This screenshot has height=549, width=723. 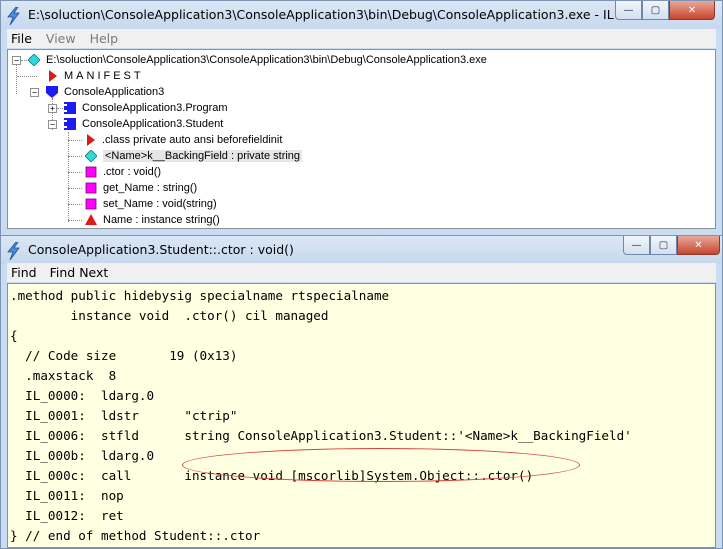 What do you see at coordinates (67, 495) in the screenshot?
I see `code-line: IL_0011: nop` at bounding box center [67, 495].